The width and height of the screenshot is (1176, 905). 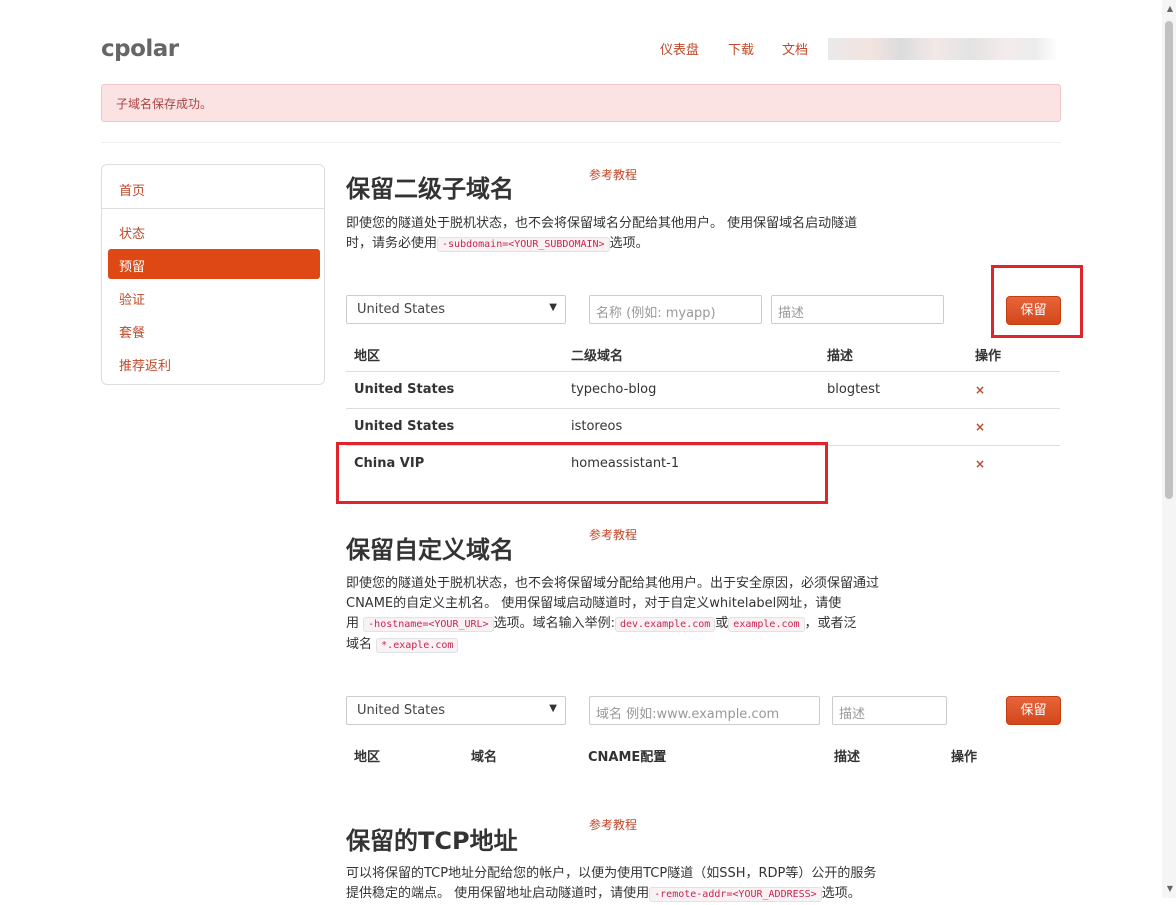 What do you see at coordinates (498, 893) in the screenshot?
I see `desc-text: 提供稳定的端点。 使用保留地址启动隧道时，请使用` at bounding box center [498, 893].